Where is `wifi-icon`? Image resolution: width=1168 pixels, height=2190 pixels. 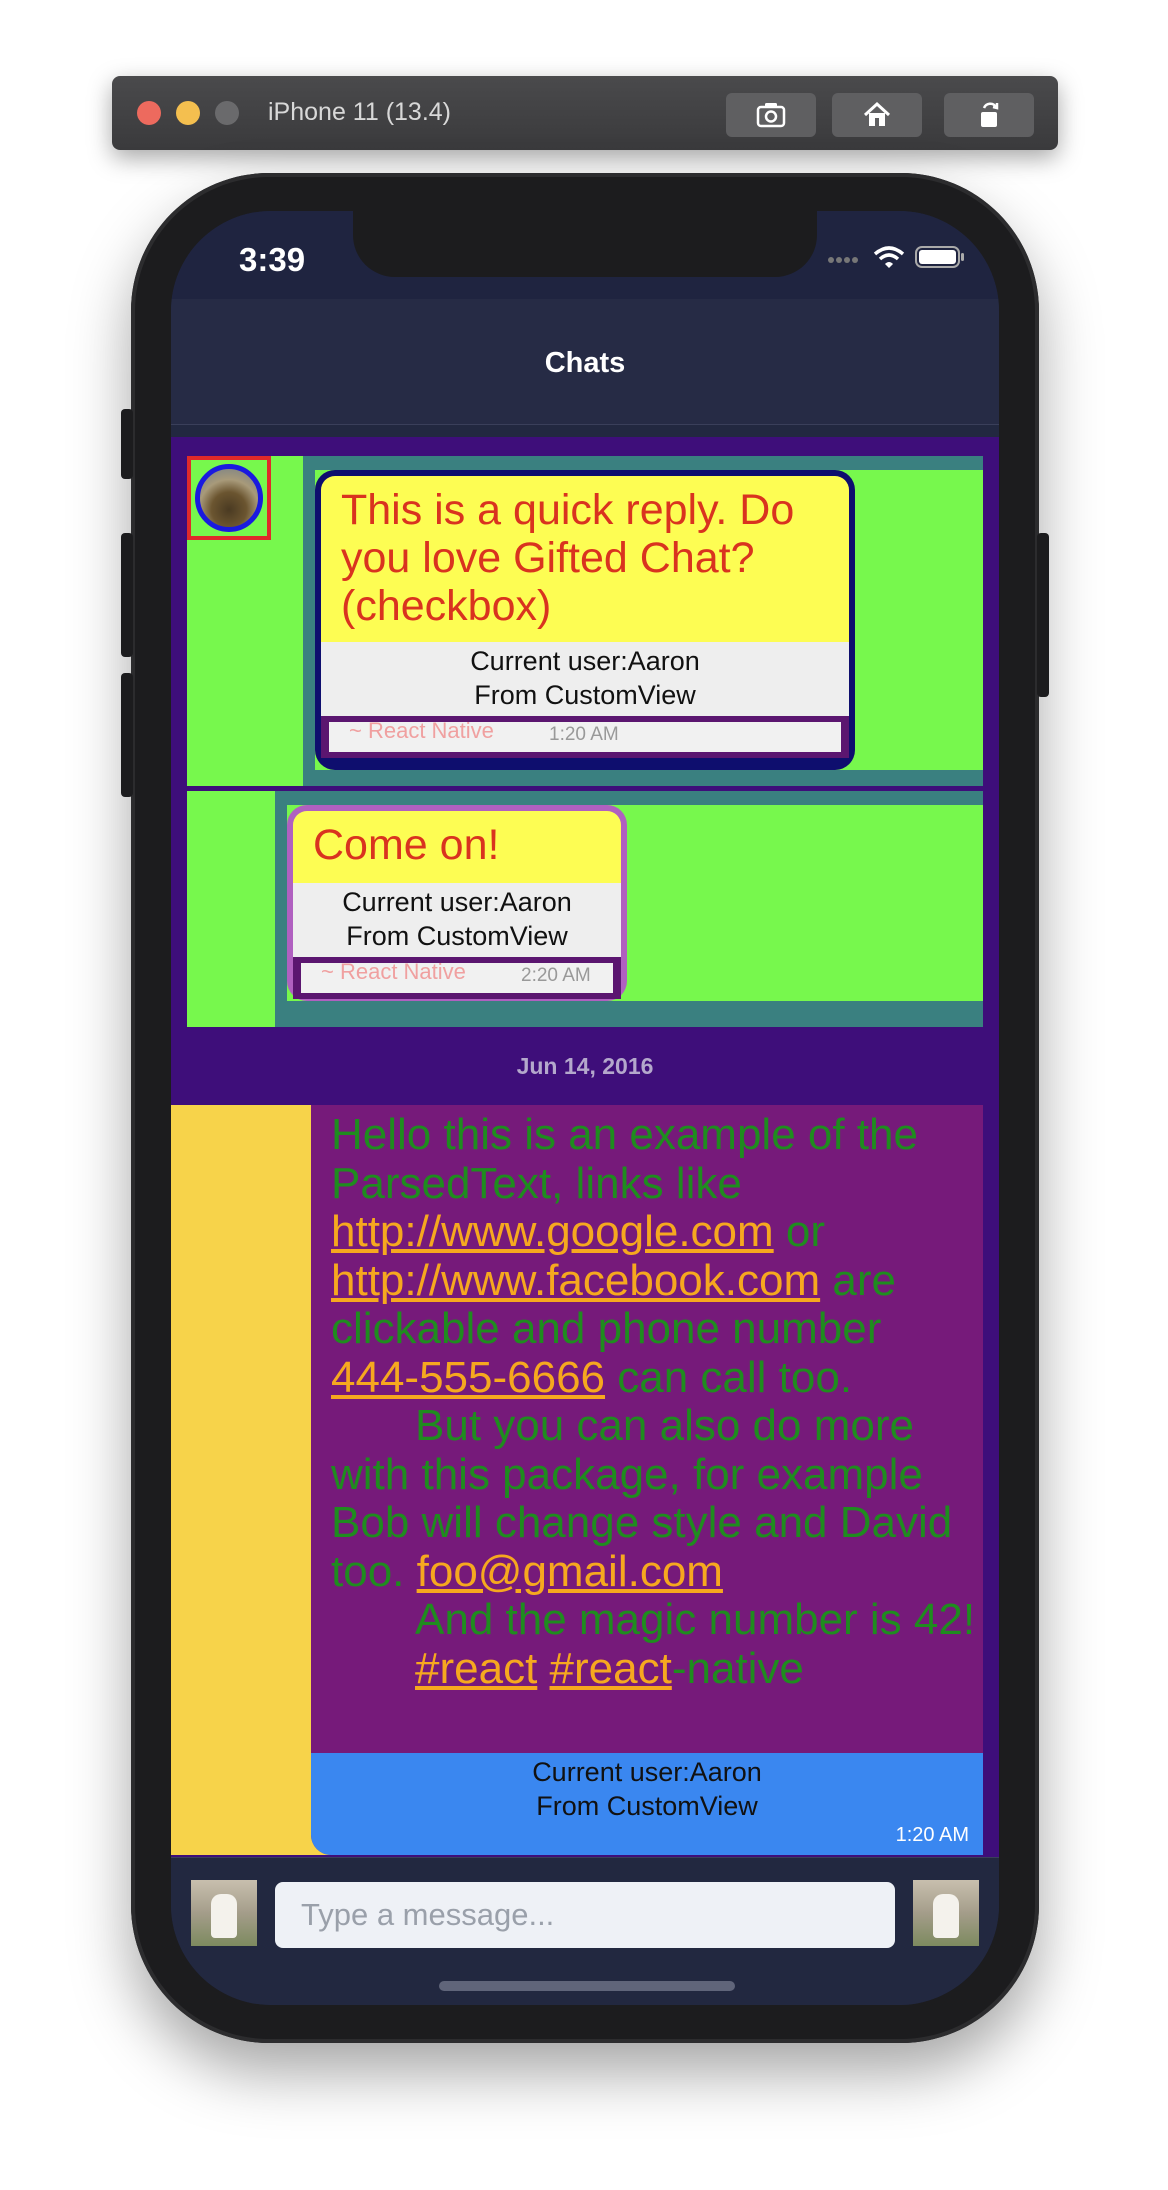
wifi-icon is located at coordinates (889, 257).